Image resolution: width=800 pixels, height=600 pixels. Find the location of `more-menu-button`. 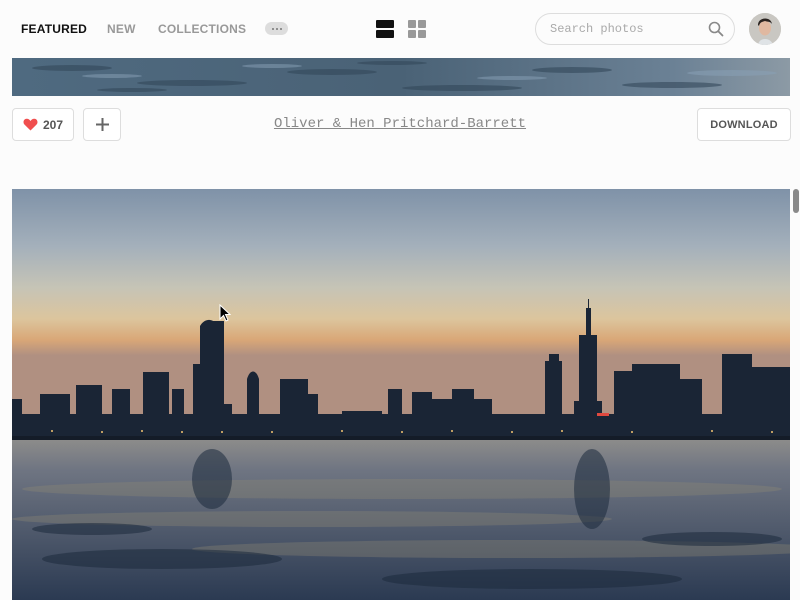

more-menu-button is located at coordinates (276, 28).